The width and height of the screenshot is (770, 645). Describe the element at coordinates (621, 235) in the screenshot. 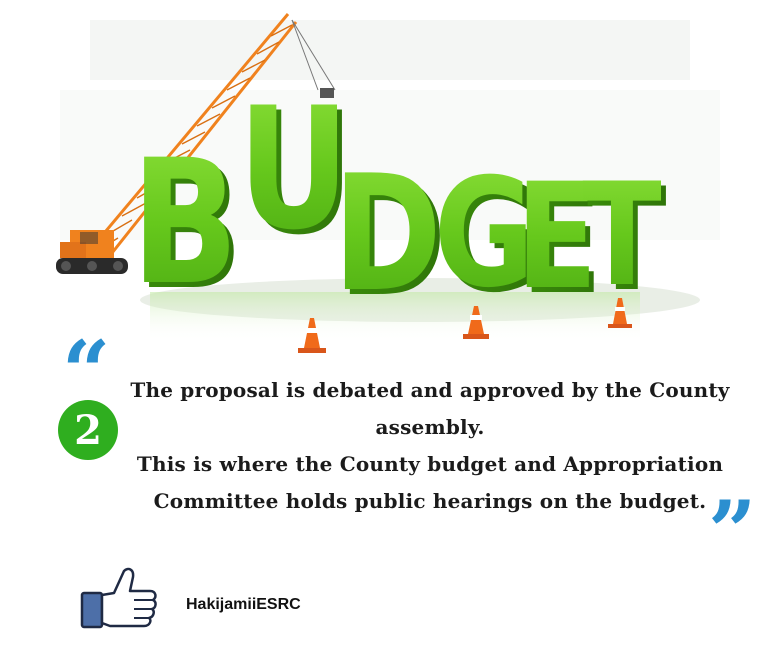

I see `svg-text: T` at that location.